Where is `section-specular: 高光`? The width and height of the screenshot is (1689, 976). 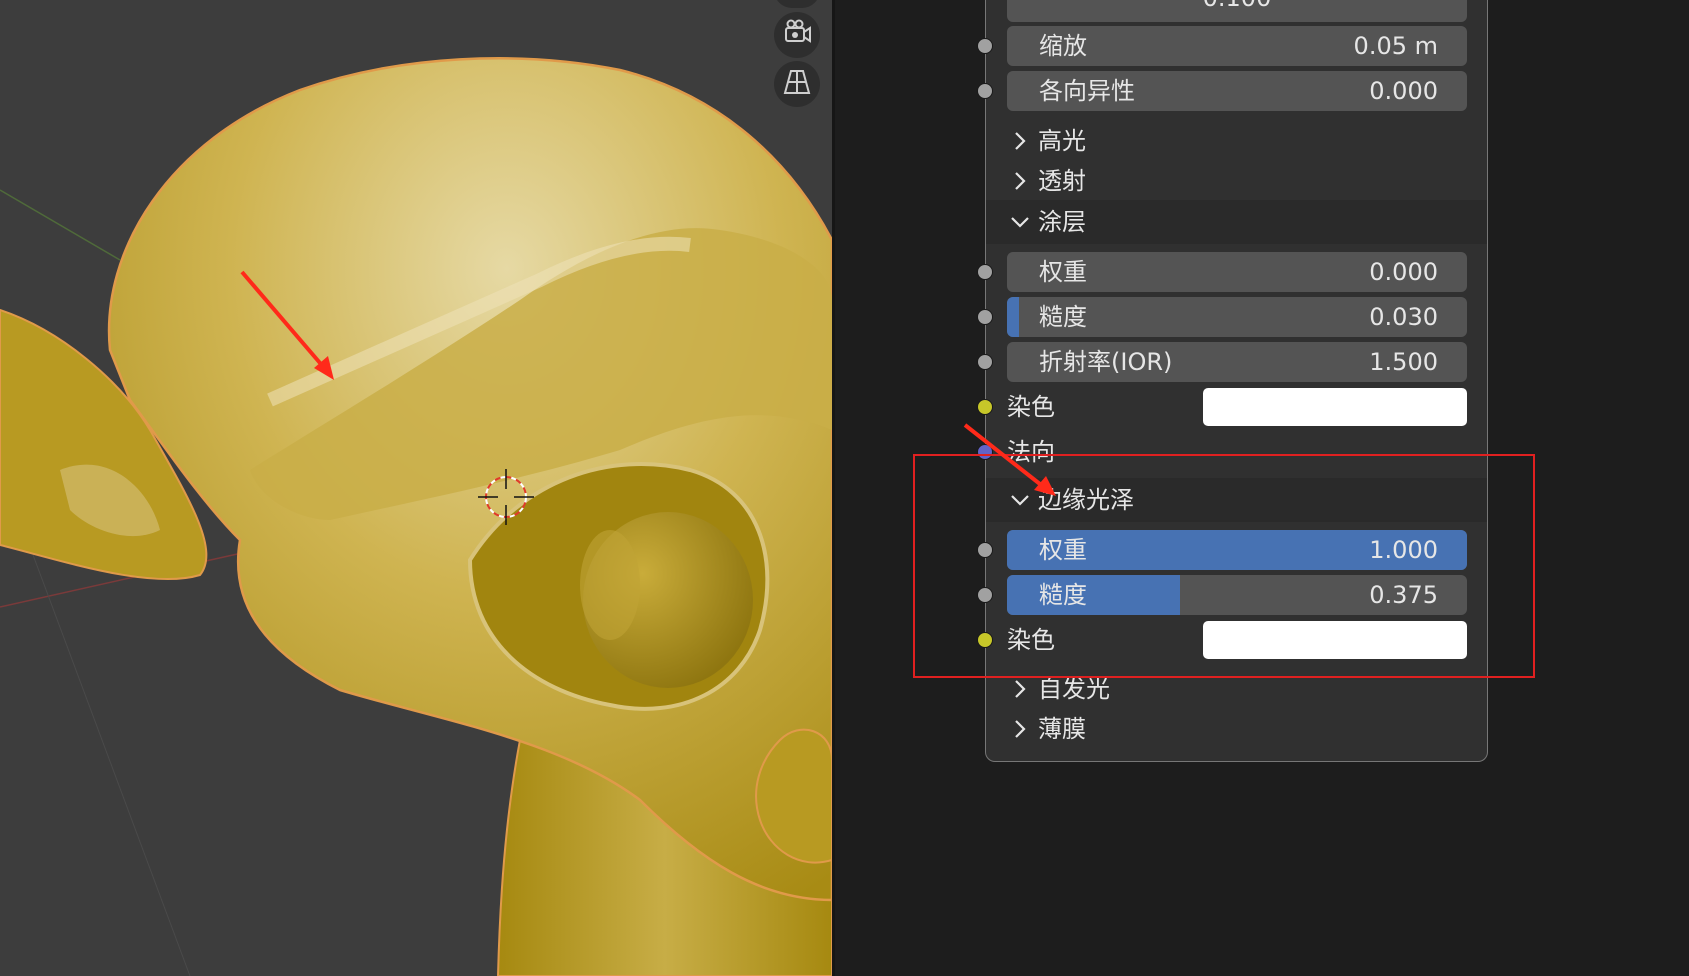 section-specular: 高光 is located at coordinates (1236, 141).